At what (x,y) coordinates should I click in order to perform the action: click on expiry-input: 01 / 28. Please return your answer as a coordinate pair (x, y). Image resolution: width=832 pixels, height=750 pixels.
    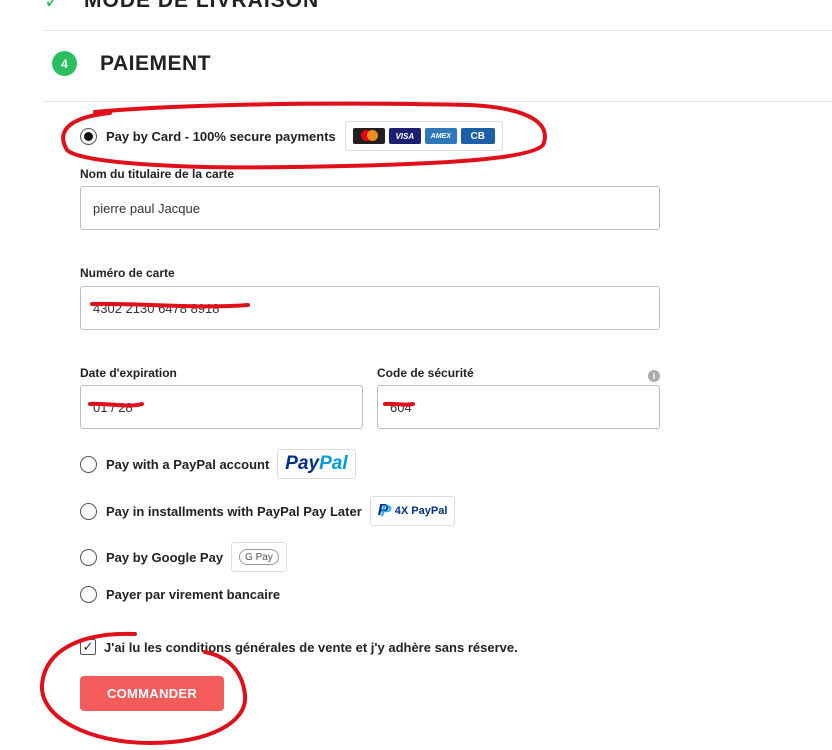
    Looking at the image, I should click on (221, 407).